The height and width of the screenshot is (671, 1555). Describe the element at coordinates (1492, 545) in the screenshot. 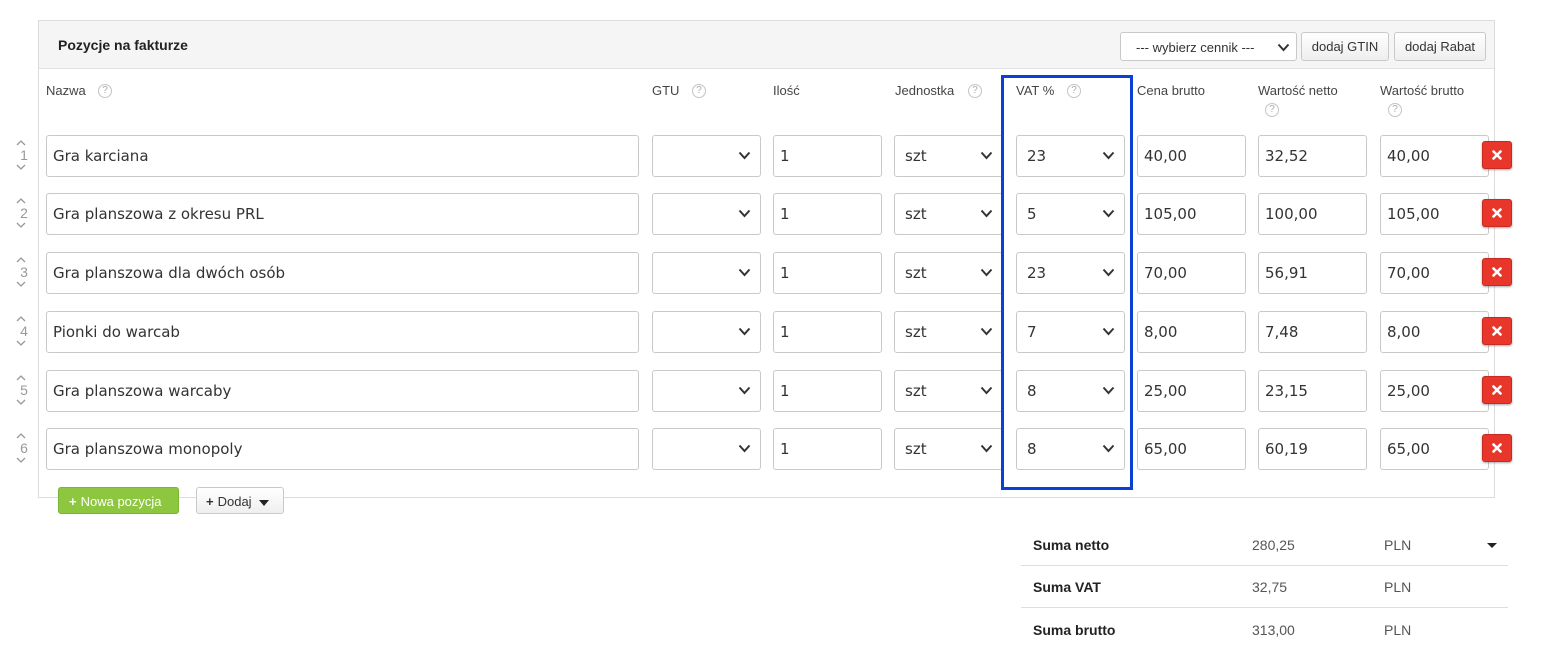

I see `caret-down-icon` at that location.